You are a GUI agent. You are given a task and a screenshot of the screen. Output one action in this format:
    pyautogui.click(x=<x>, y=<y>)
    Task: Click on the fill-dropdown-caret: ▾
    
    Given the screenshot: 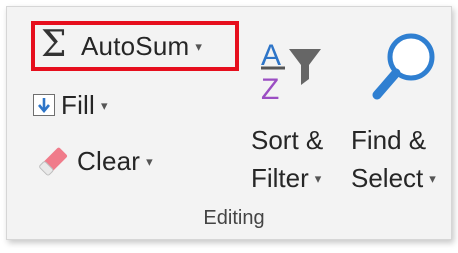 What is the action you would take?
    pyautogui.click(x=104, y=106)
    